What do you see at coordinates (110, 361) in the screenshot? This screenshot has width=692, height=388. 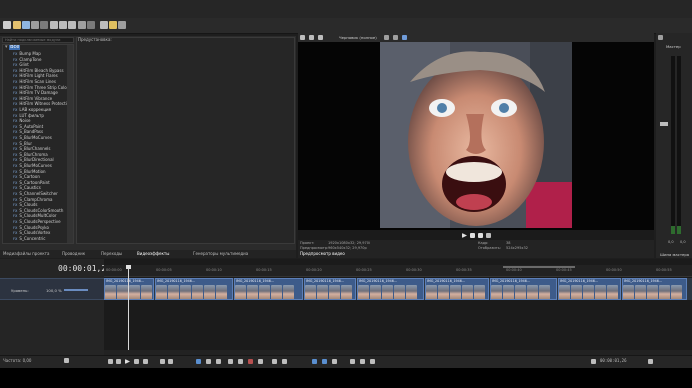 I see `record-icon` at bounding box center [110, 361].